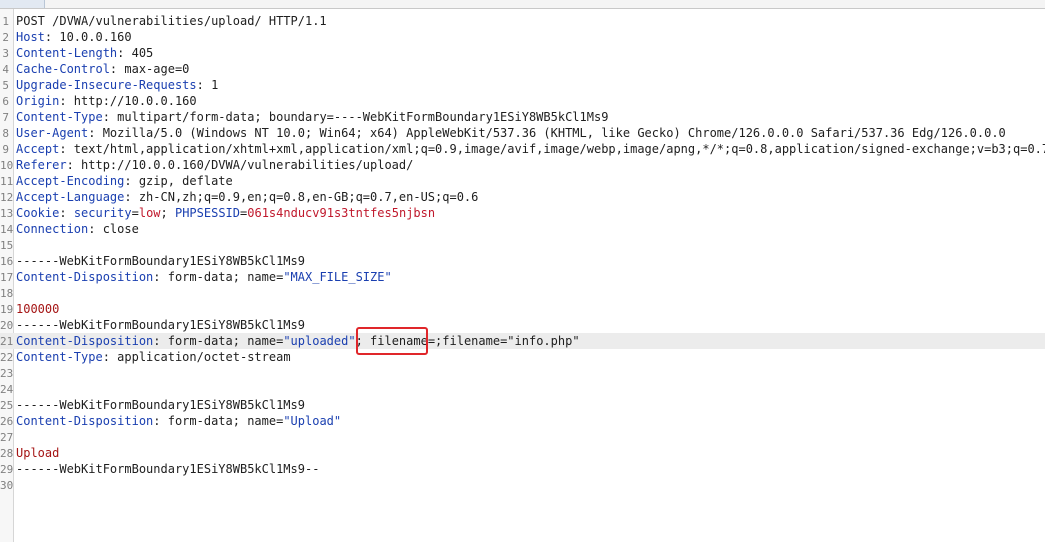 The height and width of the screenshot is (542, 1045). I want to click on line-text: =, so click(135, 213).